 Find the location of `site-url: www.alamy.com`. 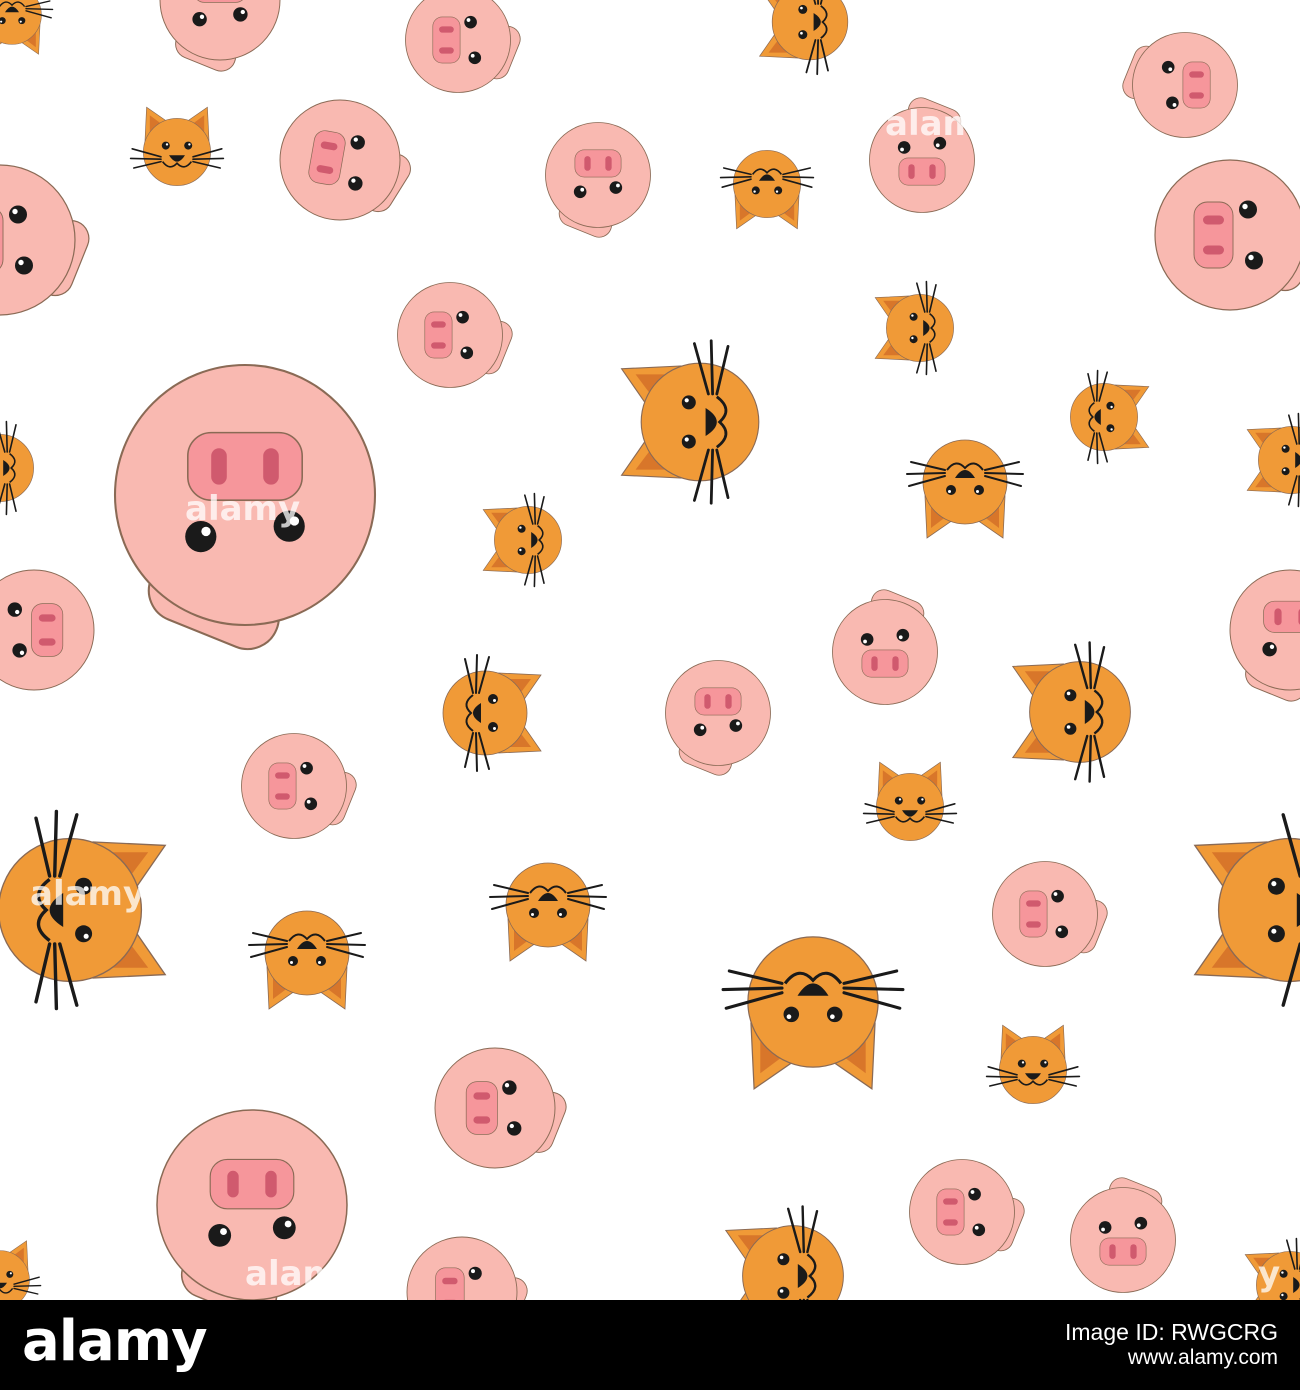

site-url: www.alamy.com is located at coordinates (1202, 1357).